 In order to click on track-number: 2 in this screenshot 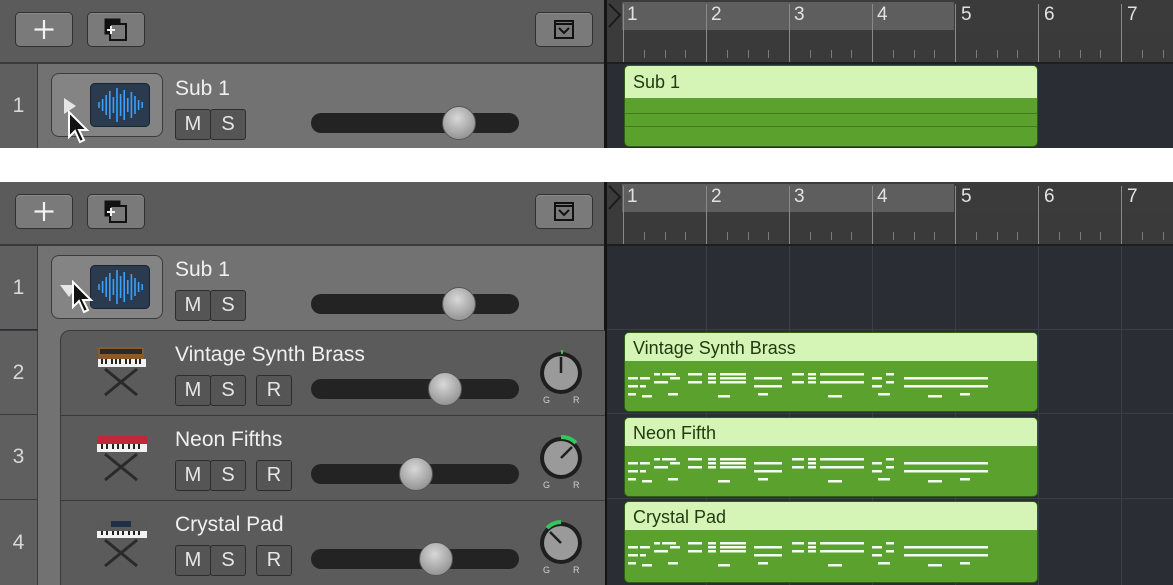, I will do `click(19, 372)`.